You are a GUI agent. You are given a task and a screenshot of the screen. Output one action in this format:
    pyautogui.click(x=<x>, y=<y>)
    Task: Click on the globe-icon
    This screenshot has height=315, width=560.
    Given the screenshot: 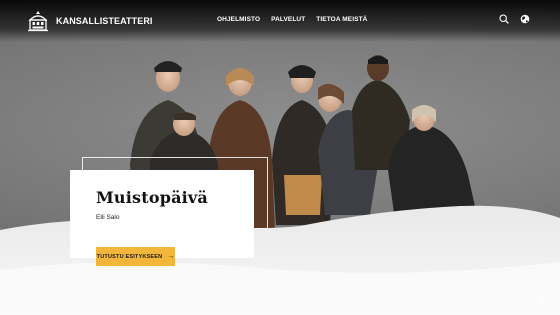 What is the action you would take?
    pyautogui.click(x=525, y=19)
    